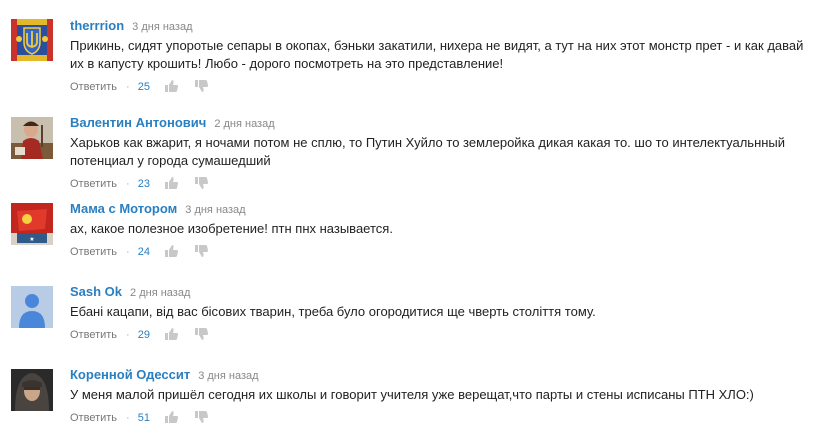  What do you see at coordinates (130, 374) in the screenshot?
I see `comment-author: Коренной Одессит` at bounding box center [130, 374].